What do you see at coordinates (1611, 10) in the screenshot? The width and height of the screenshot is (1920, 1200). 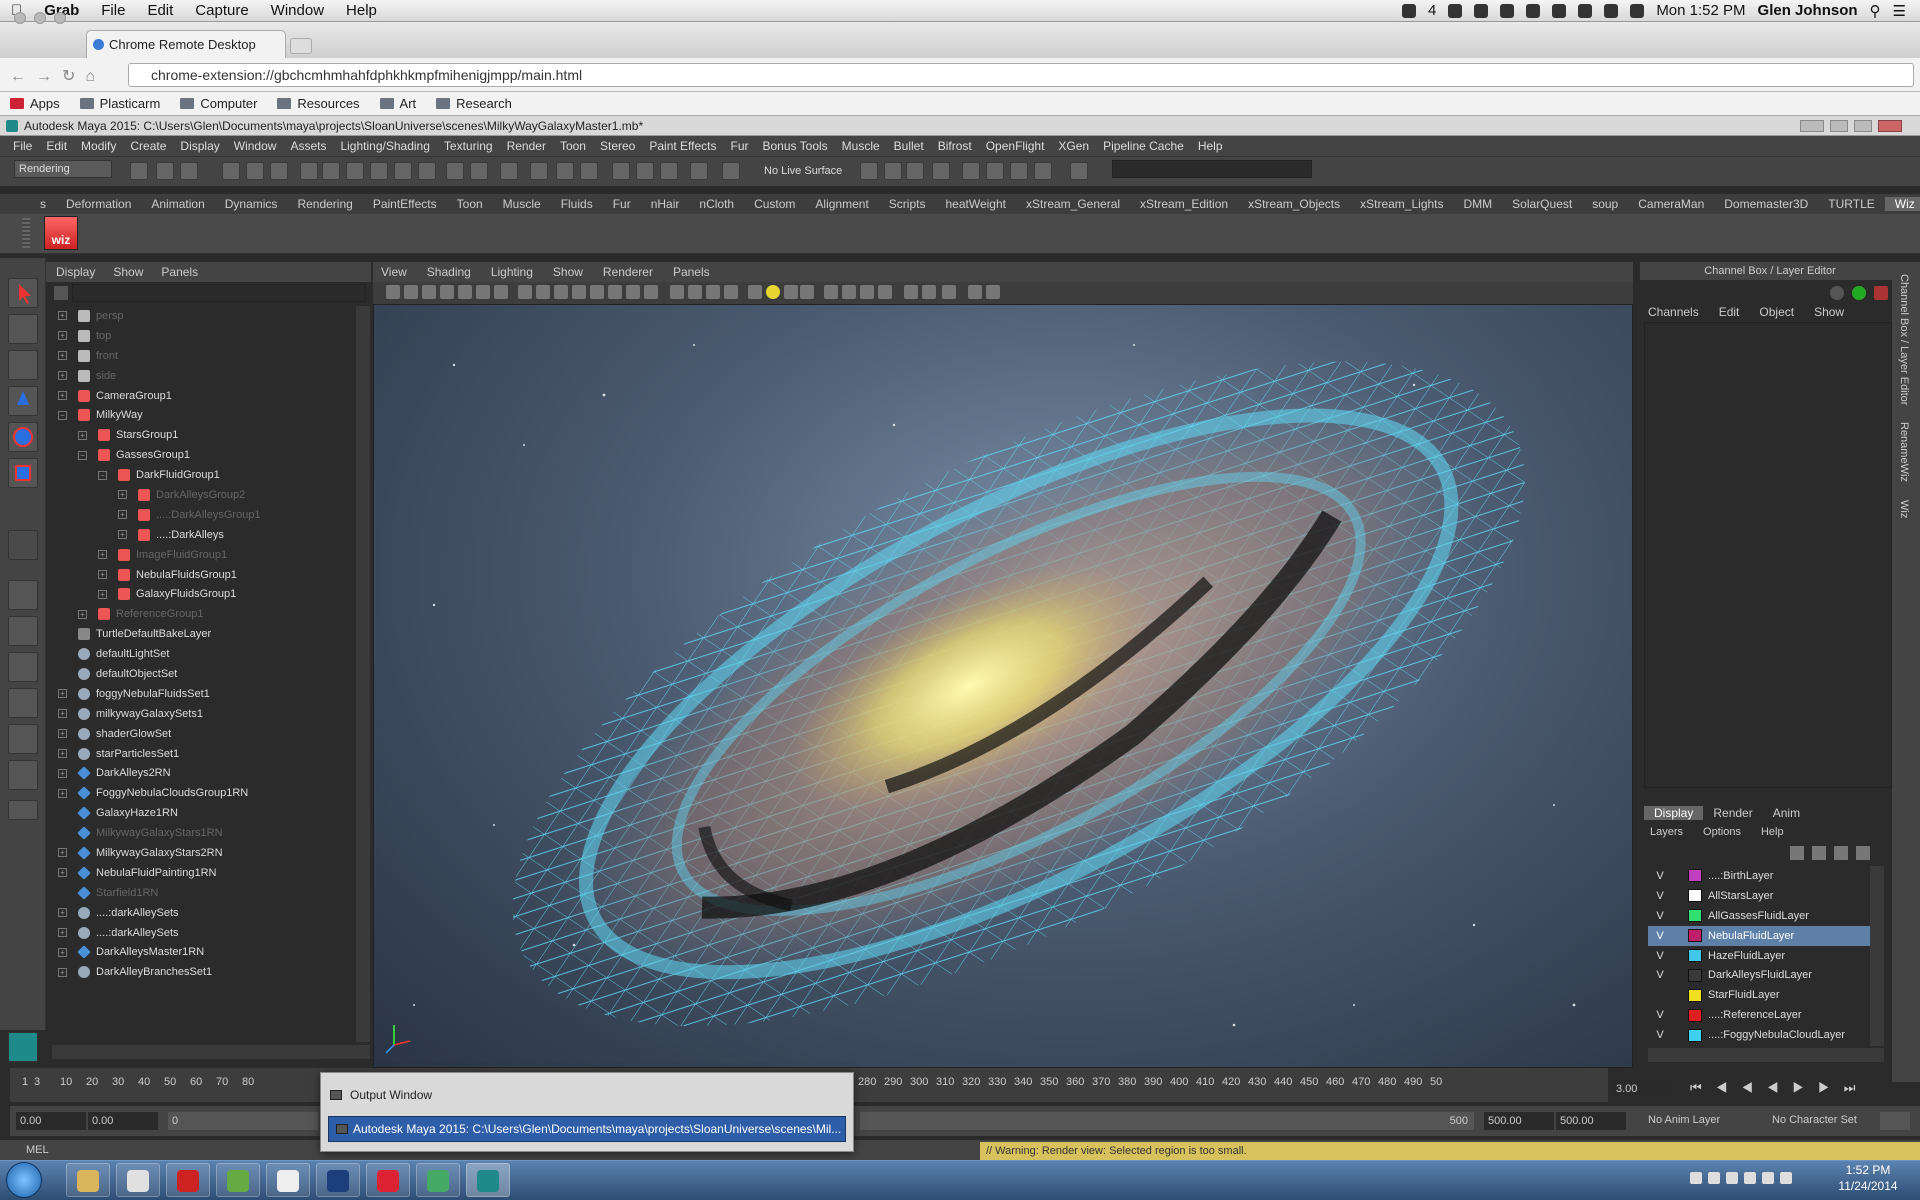 I see `volume-icon` at bounding box center [1611, 10].